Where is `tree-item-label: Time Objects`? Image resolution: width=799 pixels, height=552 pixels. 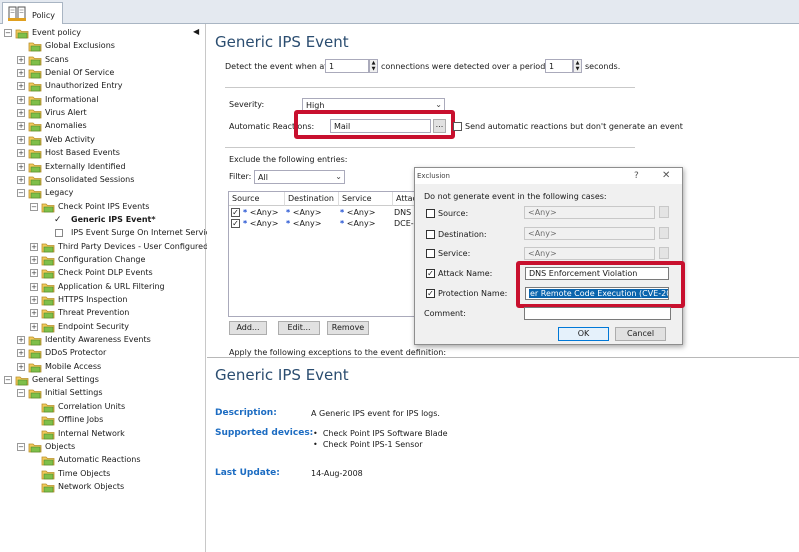
tree-item-label: Time Objects is located at coordinates (84, 473).